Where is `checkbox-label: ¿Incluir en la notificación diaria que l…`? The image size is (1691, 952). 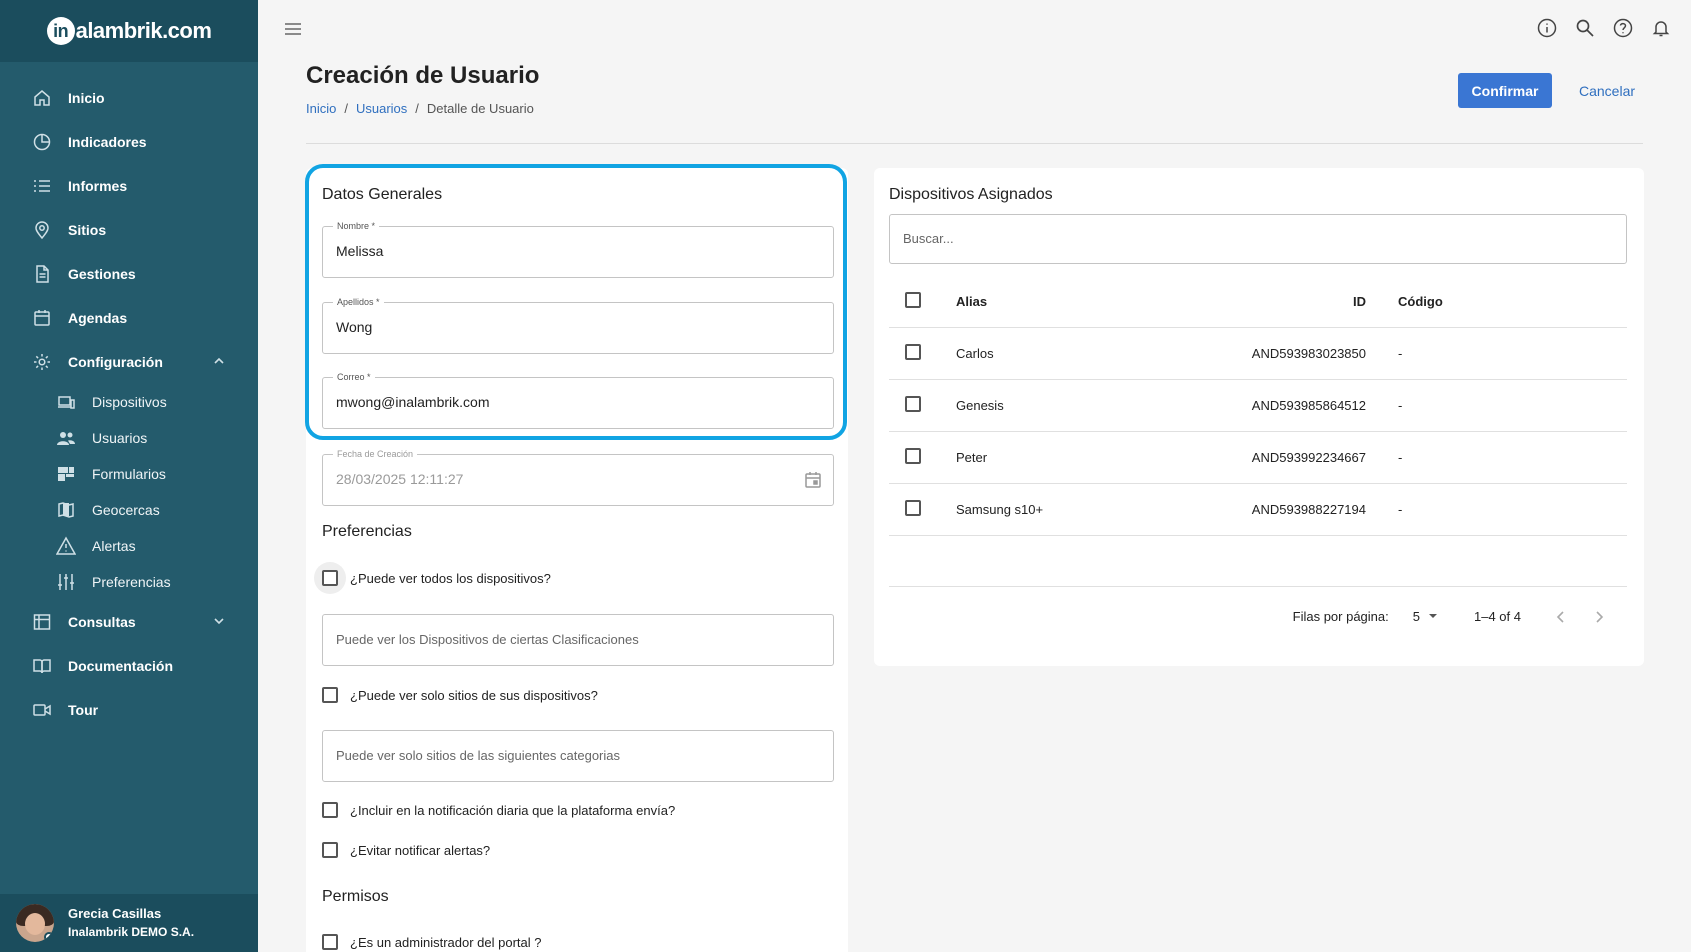 checkbox-label: ¿Incluir en la notificación diaria que l… is located at coordinates (513, 810).